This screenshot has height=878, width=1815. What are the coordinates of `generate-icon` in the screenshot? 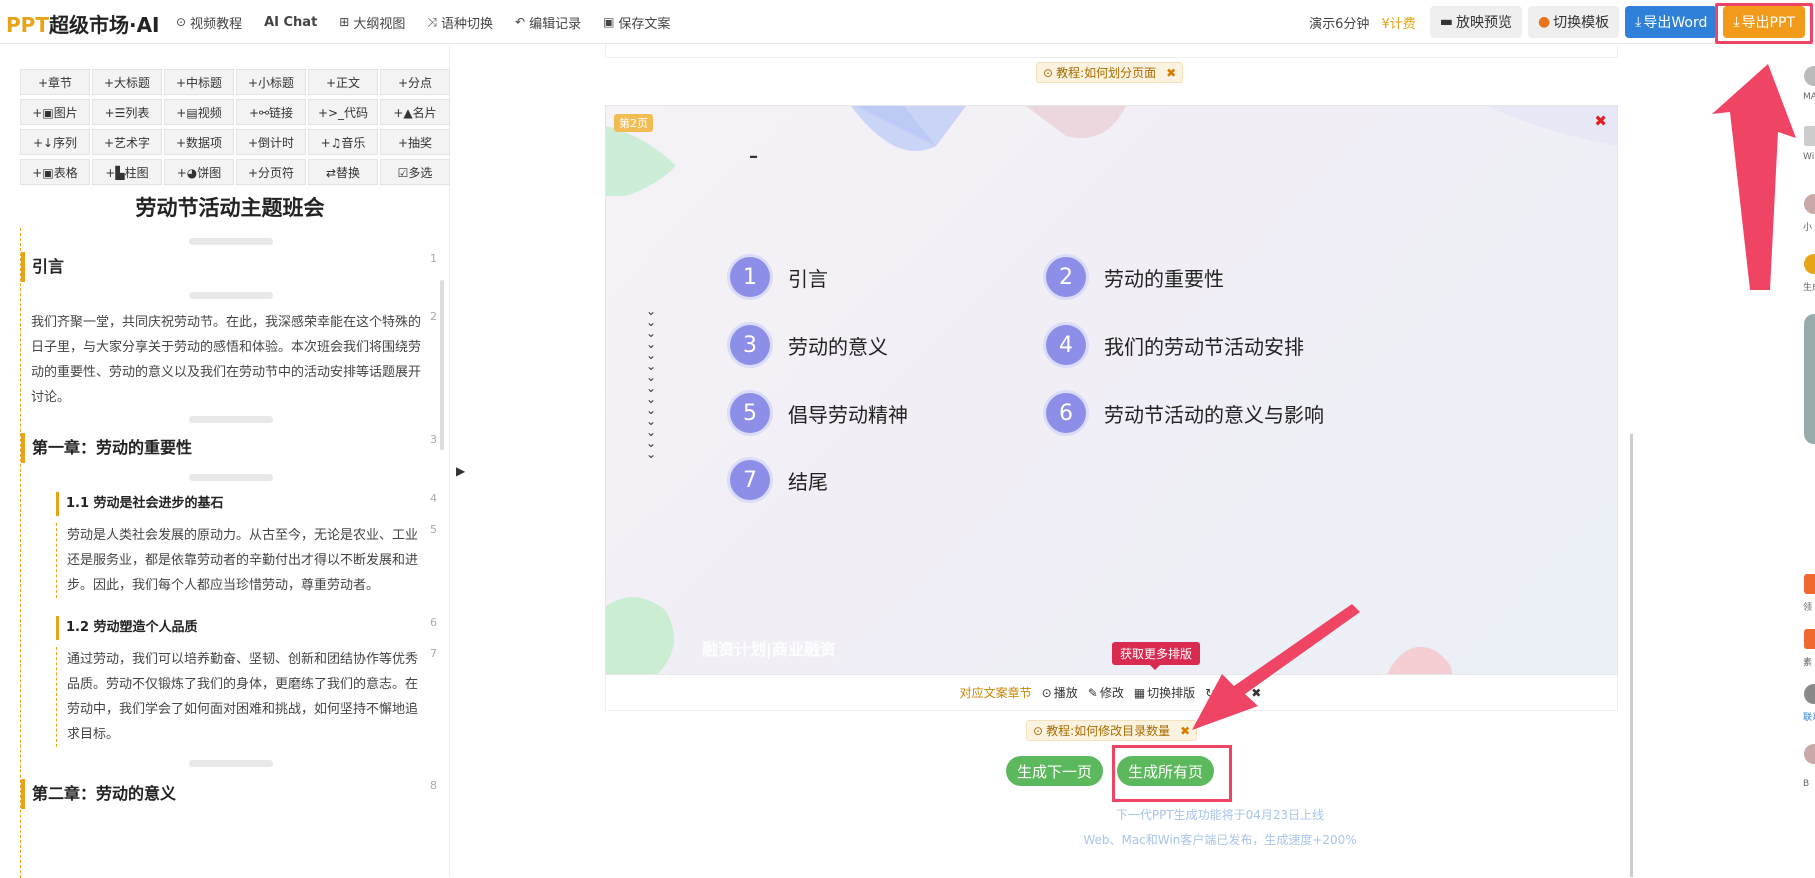 It's located at (1809, 264).